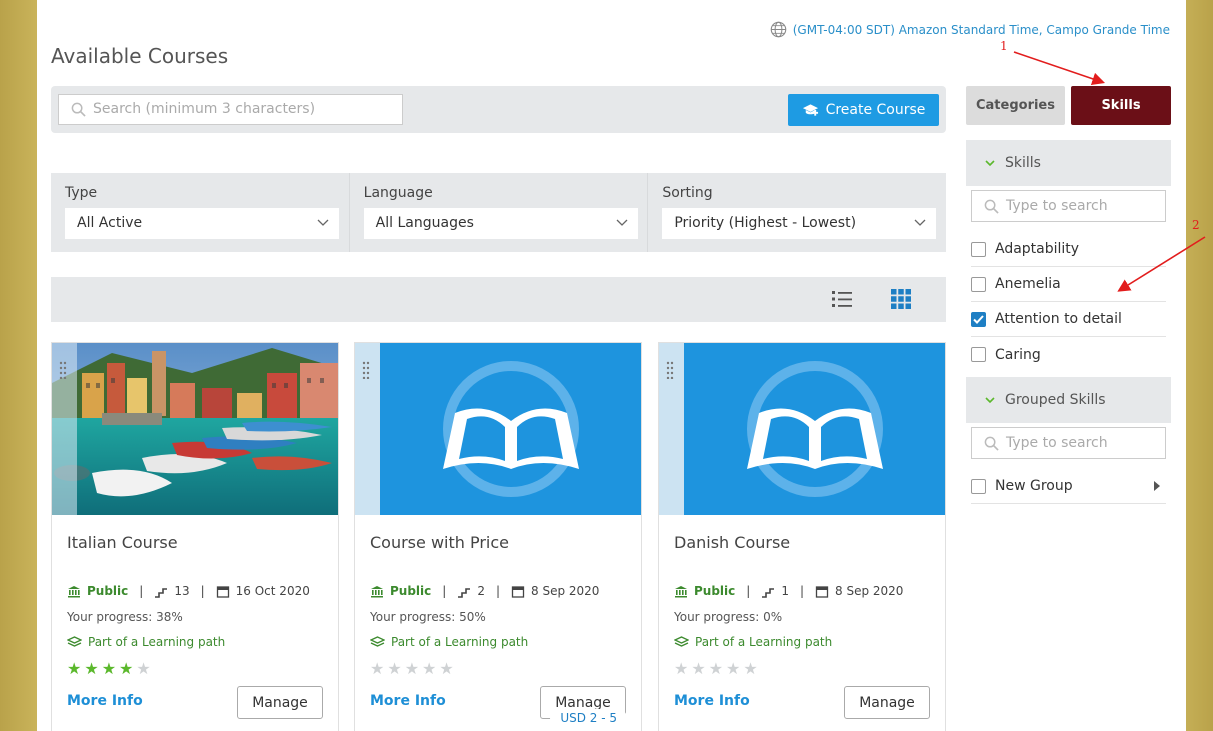  Describe the element at coordinates (588, 718) in the screenshot. I see `price-badge: USD 2 - 5` at that location.